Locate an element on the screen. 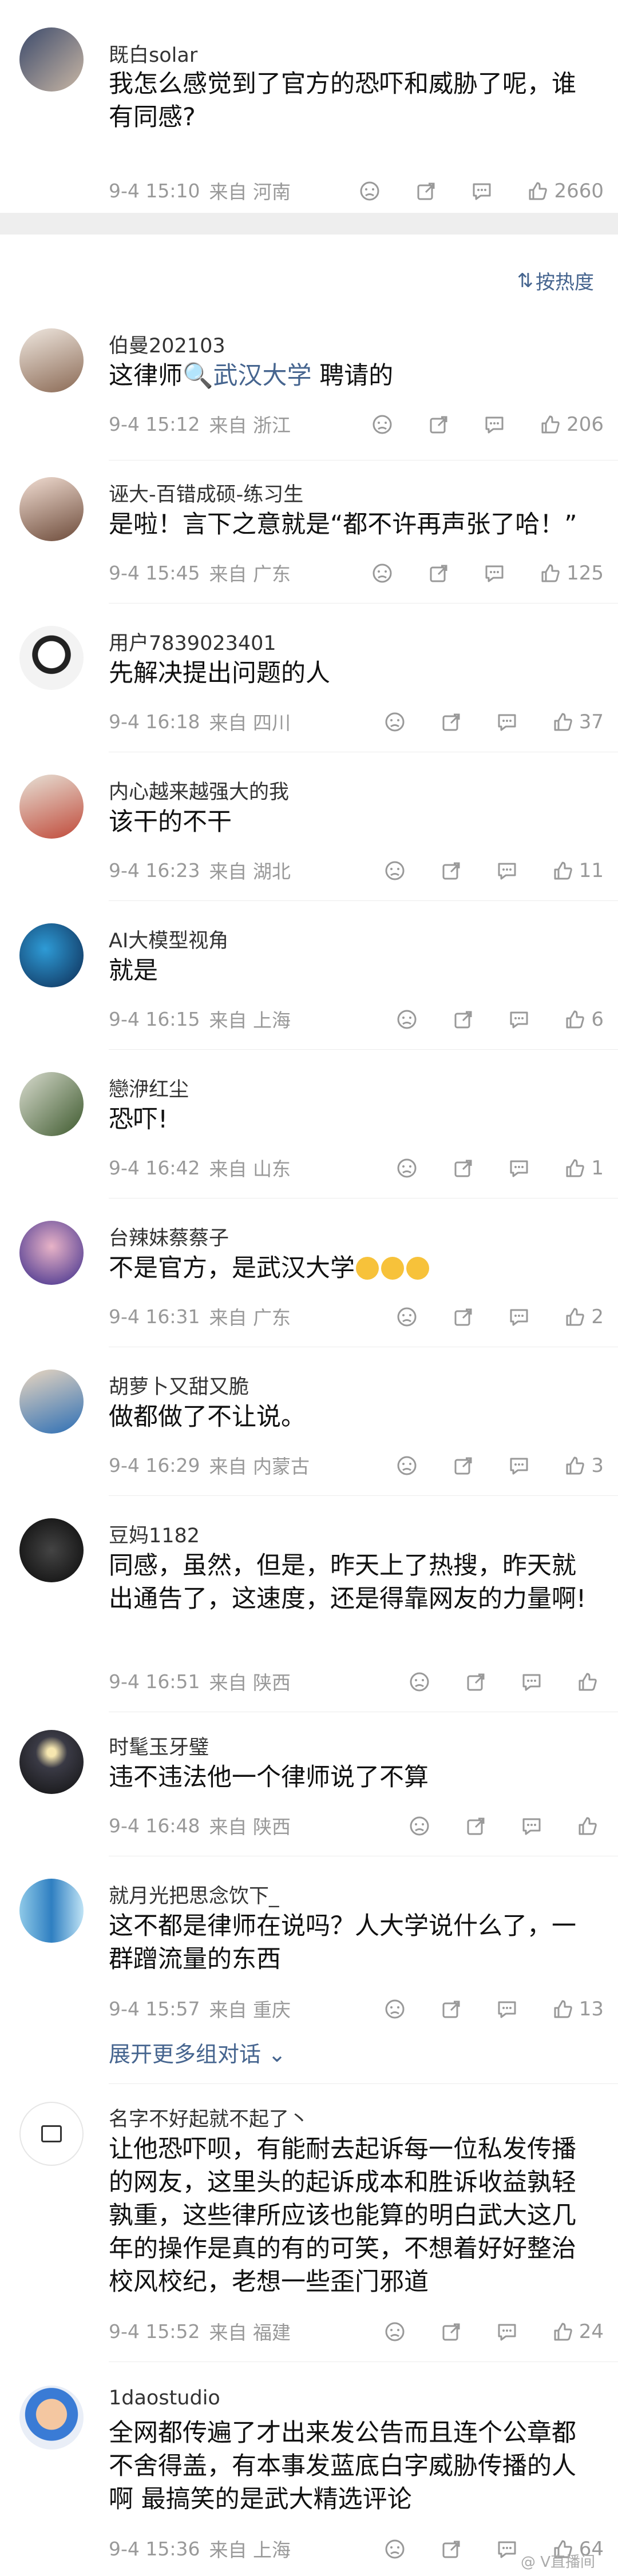 Image resolution: width=618 pixels, height=2576 pixels. comment-author: 内心越来越强大的我 is located at coordinates (199, 790).